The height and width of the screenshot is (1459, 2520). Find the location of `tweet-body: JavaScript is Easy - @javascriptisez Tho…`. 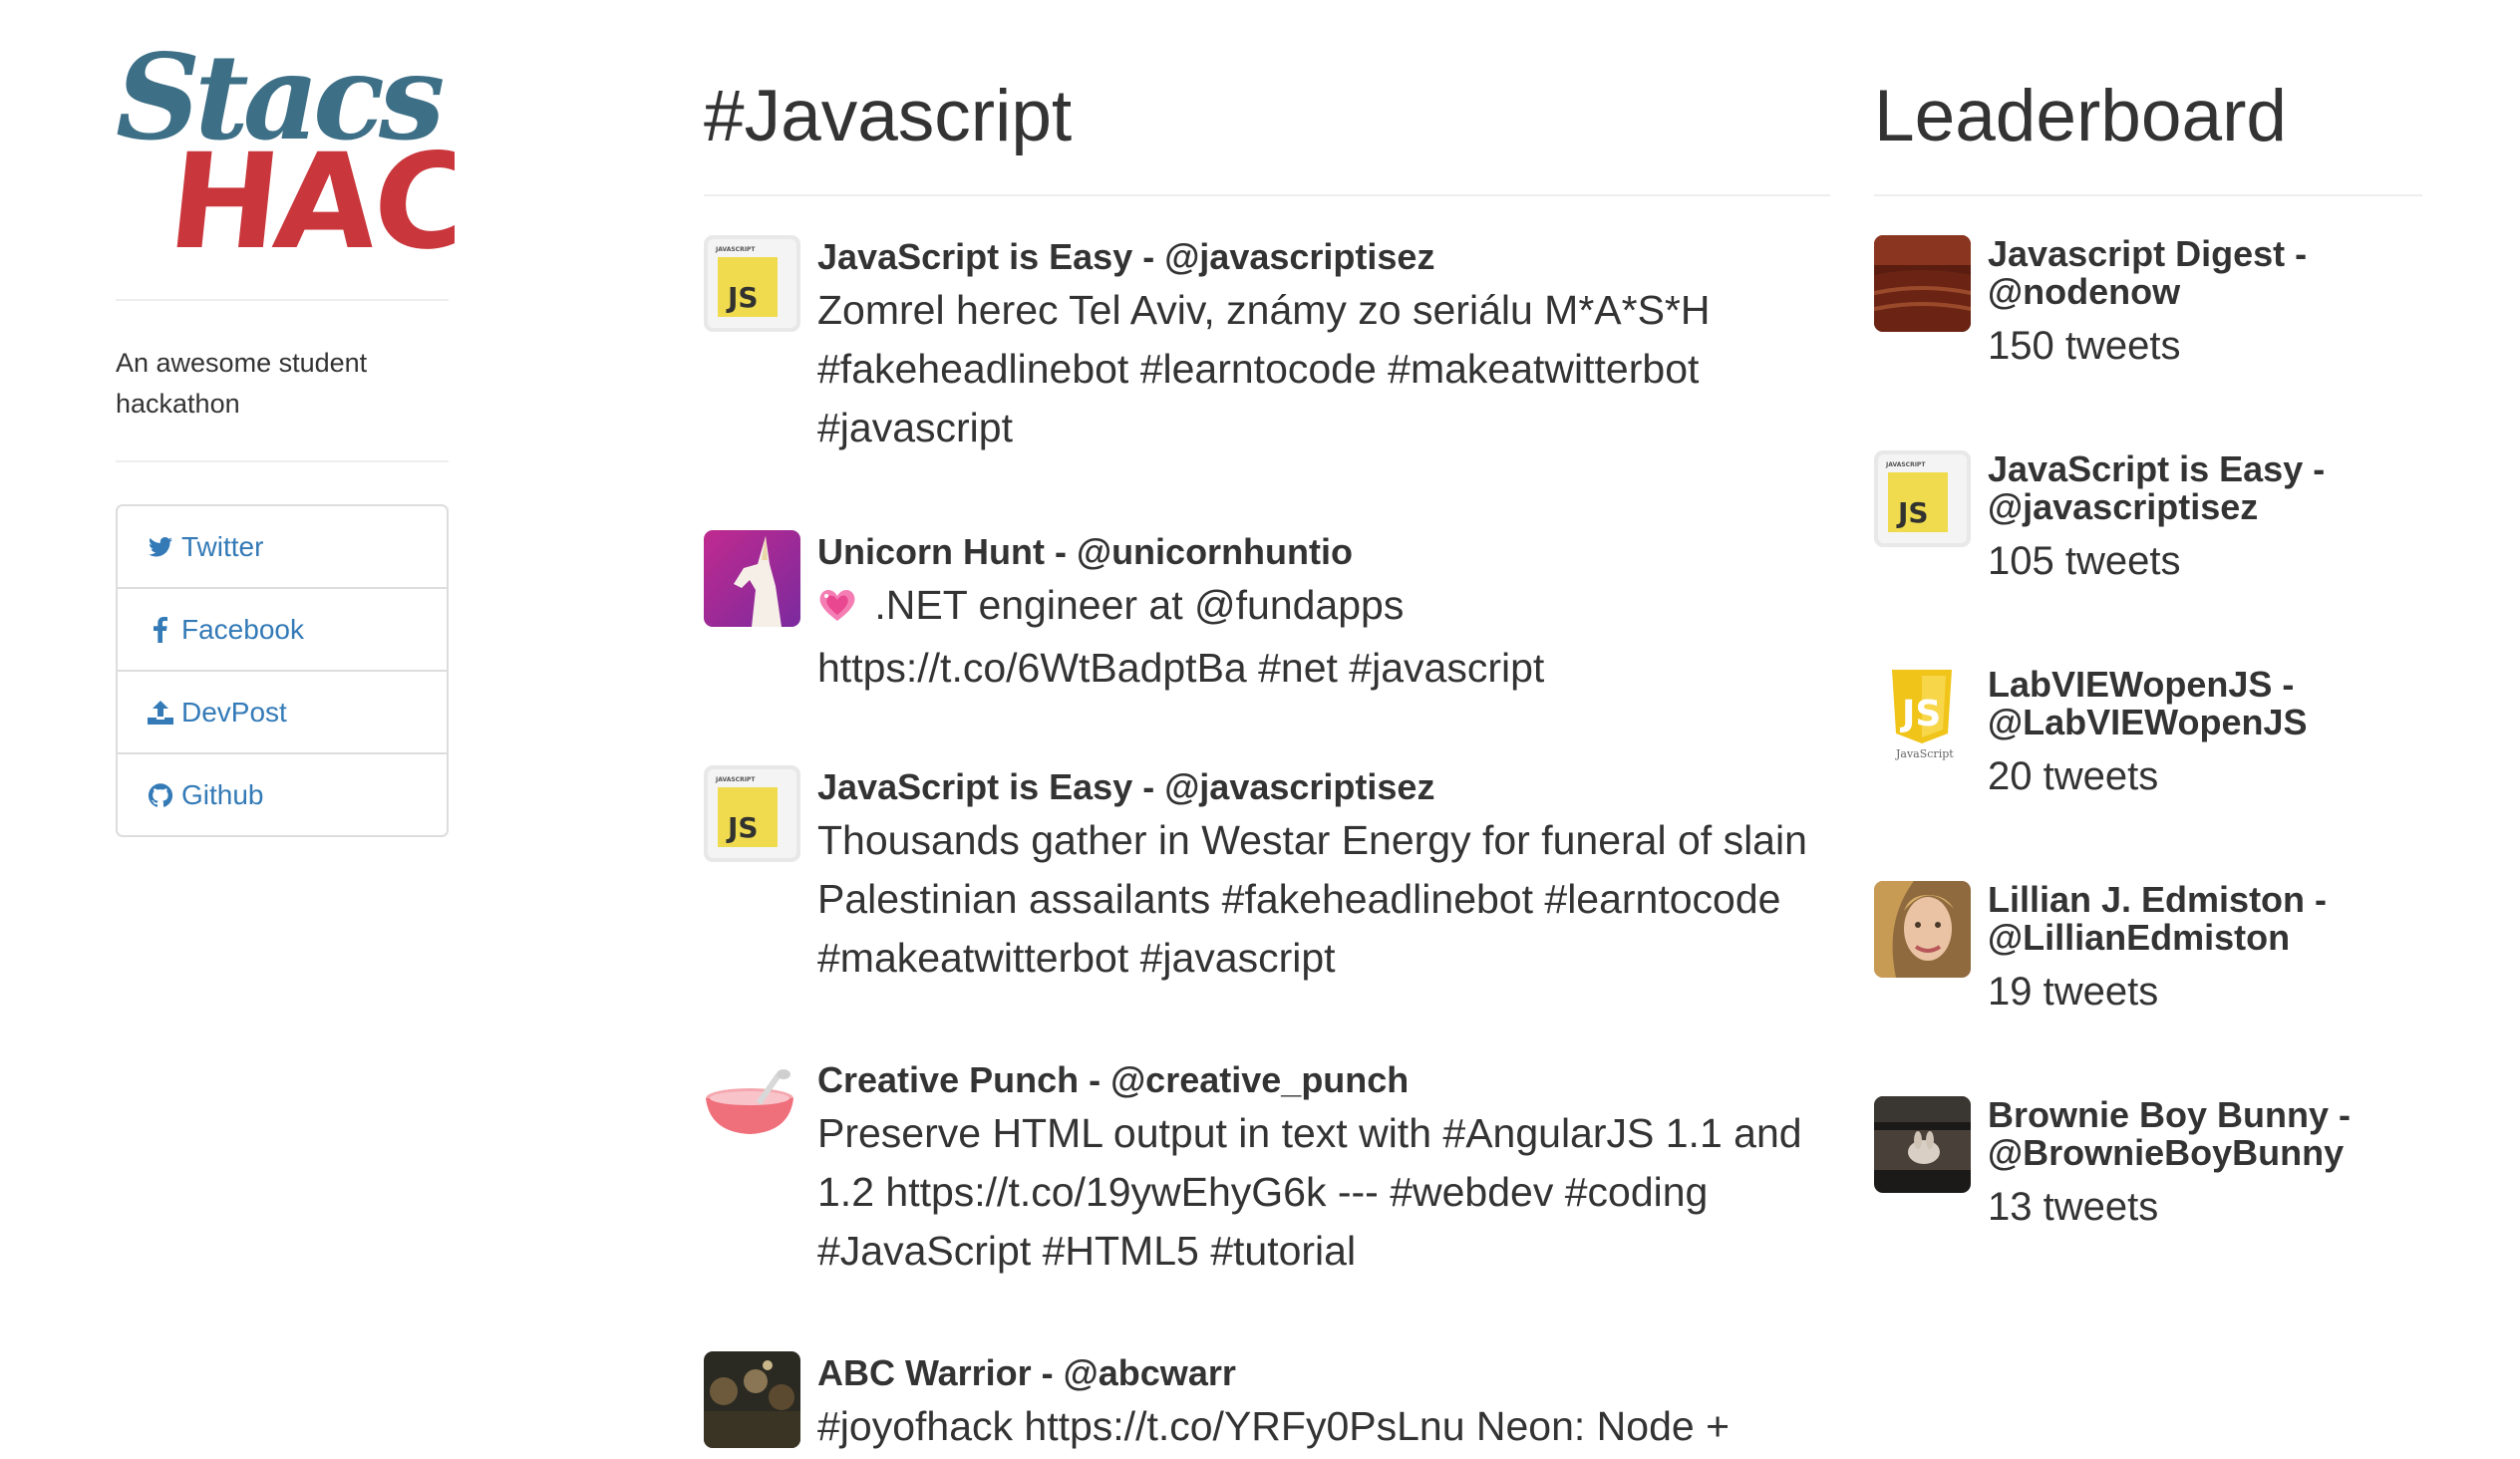

tweet-body: JavaScript is Easy - @javascriptisez Tho… is located at coordinates (1318, 876).